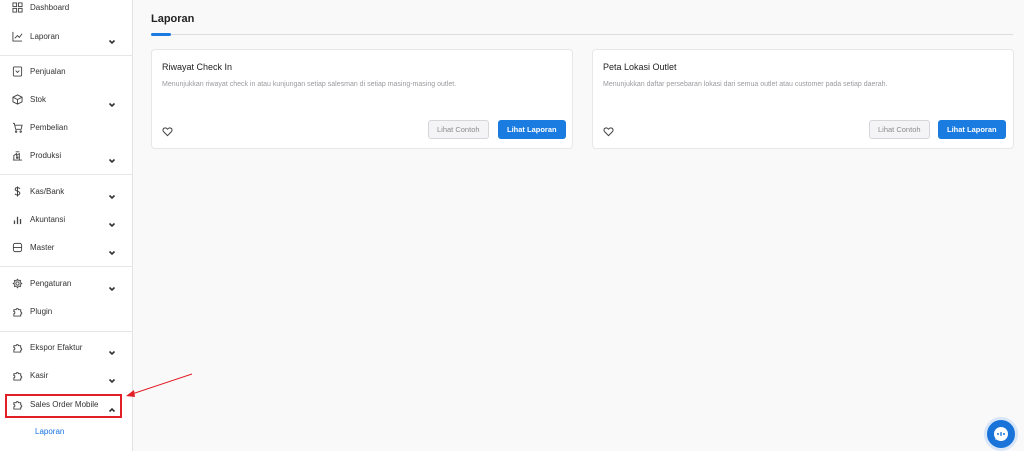 This screenshot has height=451, width=1024. I want to click on page-title: Laporan, so click(173, 19).